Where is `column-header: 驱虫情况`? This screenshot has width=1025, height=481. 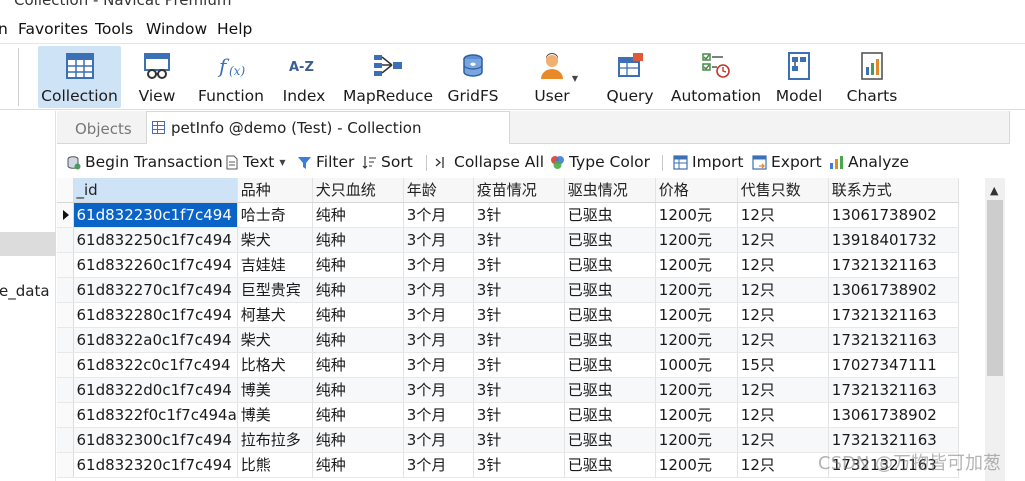 column-header: 驱虫情况 is located at coordinates (610, 190).